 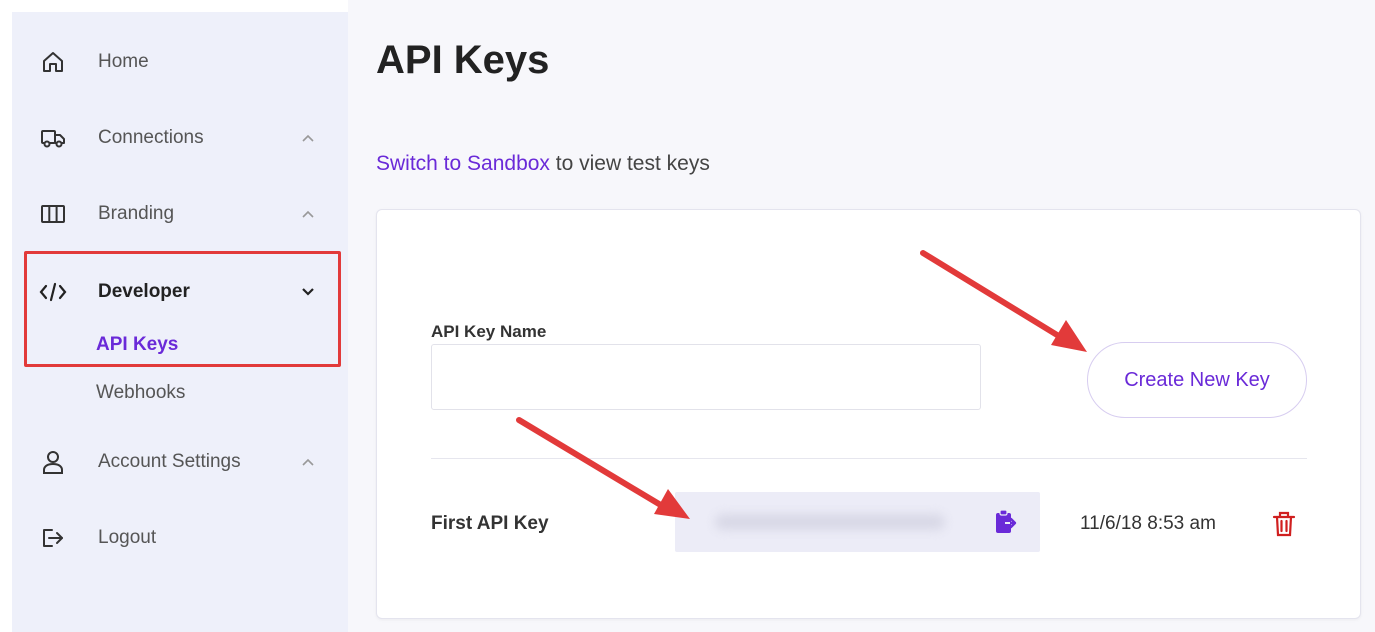 I want to click on sidebar-item-label: Connections, so click(x=151, y=137).